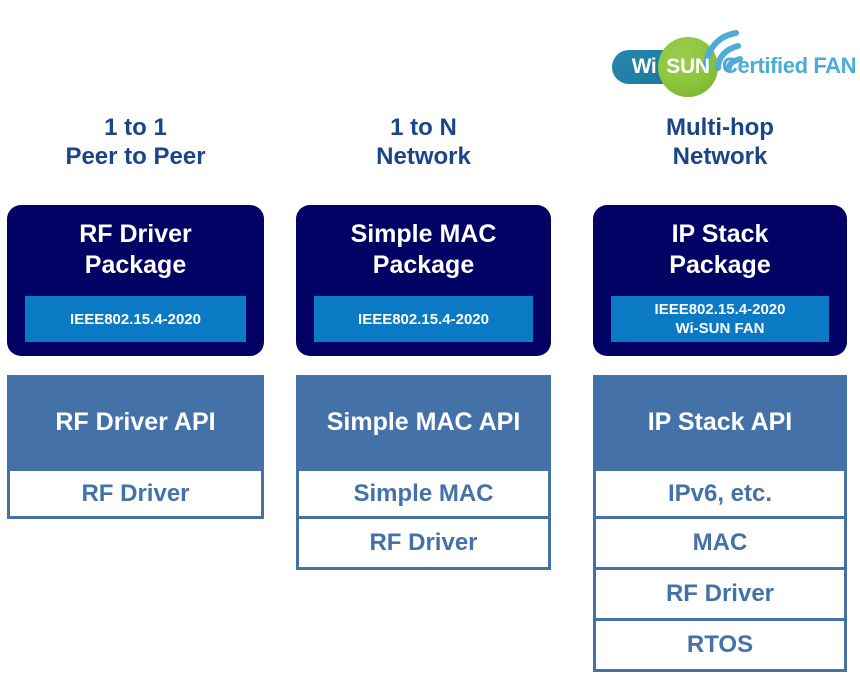 This screenshot has width=860, height=679. Describe the element at coordinates (423, 142) in the screenshot. I see `column-header-one-to-n-network: 1 to N Network` at that location.